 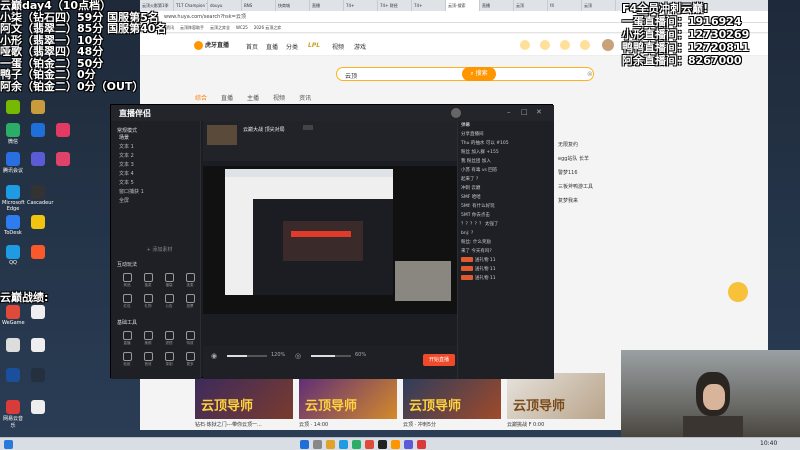 What do you see at coordinates (590, 74) in the screenshot?
I see `clear-icon: ⊗` at bounding box center [590, 74].